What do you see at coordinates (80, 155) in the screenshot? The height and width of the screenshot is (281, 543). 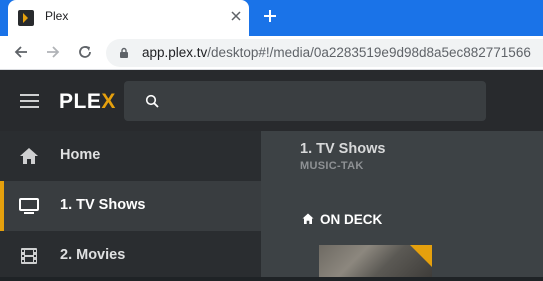 I see `sidebar-item-label: Home` at bounding box center [80, 155].